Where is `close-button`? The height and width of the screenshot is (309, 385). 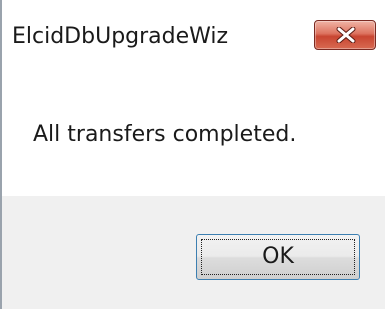
close-button is located at coordinates (345, 35).